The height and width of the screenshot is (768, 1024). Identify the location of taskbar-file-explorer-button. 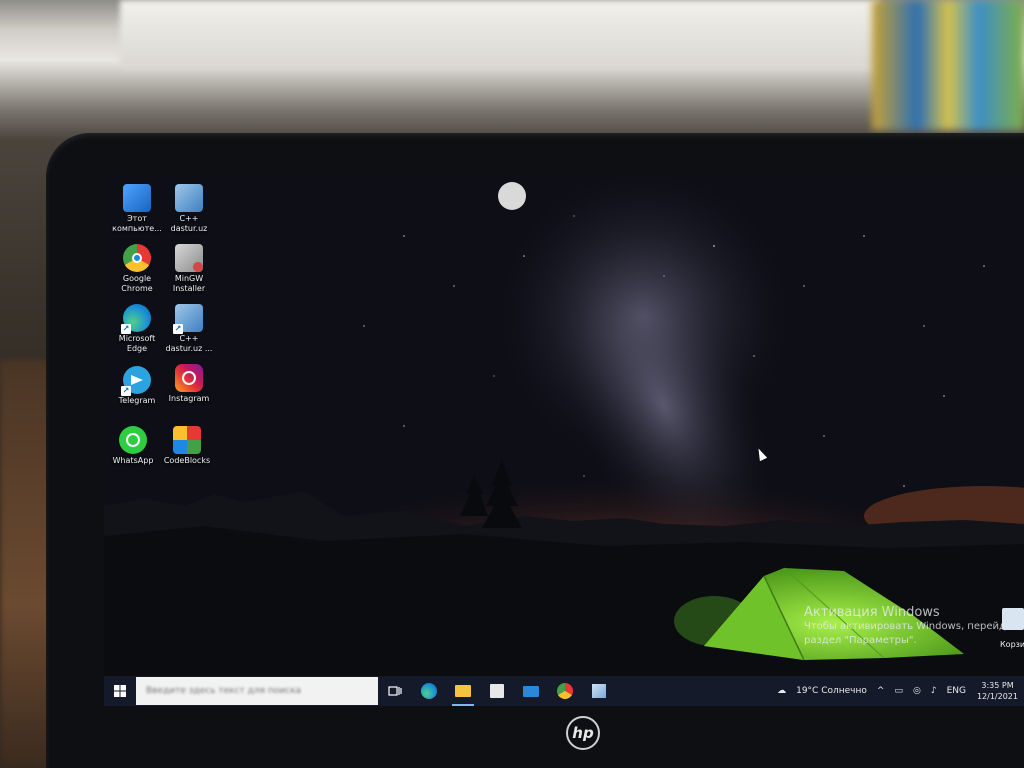
(463, 691).